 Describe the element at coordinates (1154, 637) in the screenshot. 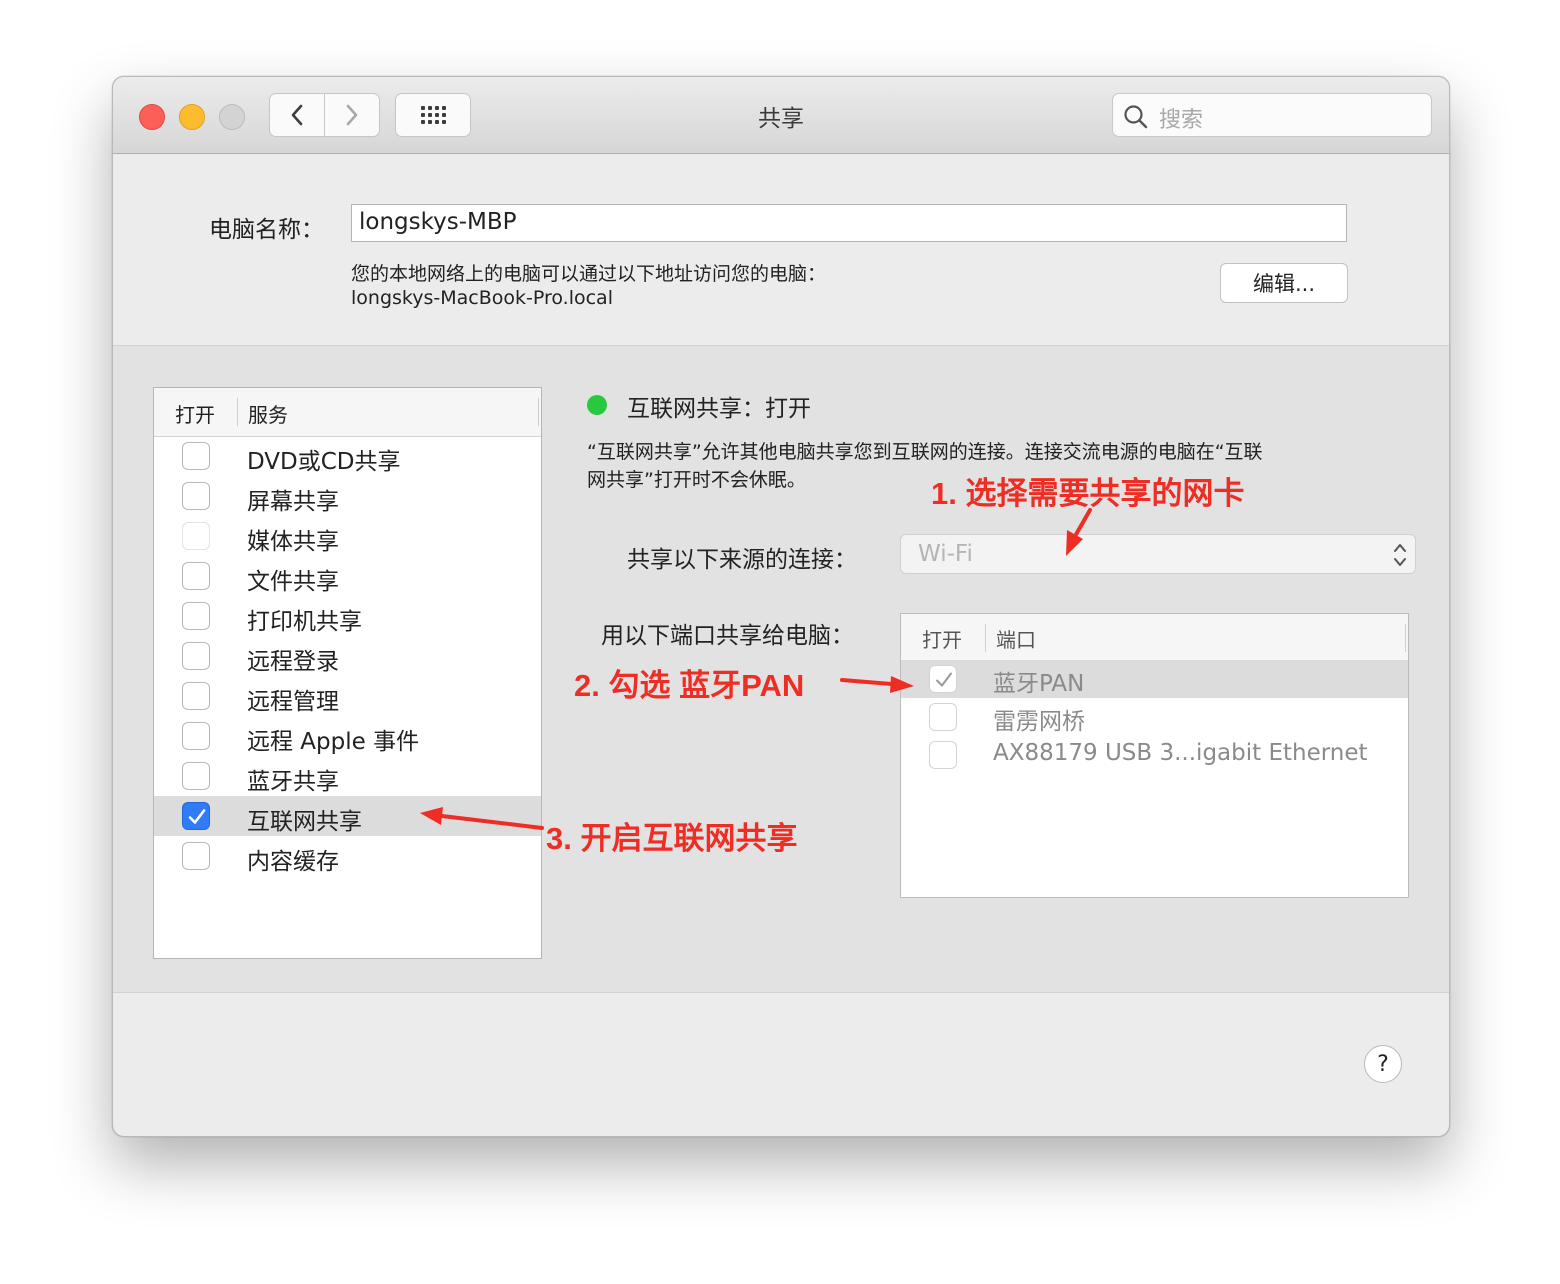

I see `ports-list-header: 打开 端口` at that location.